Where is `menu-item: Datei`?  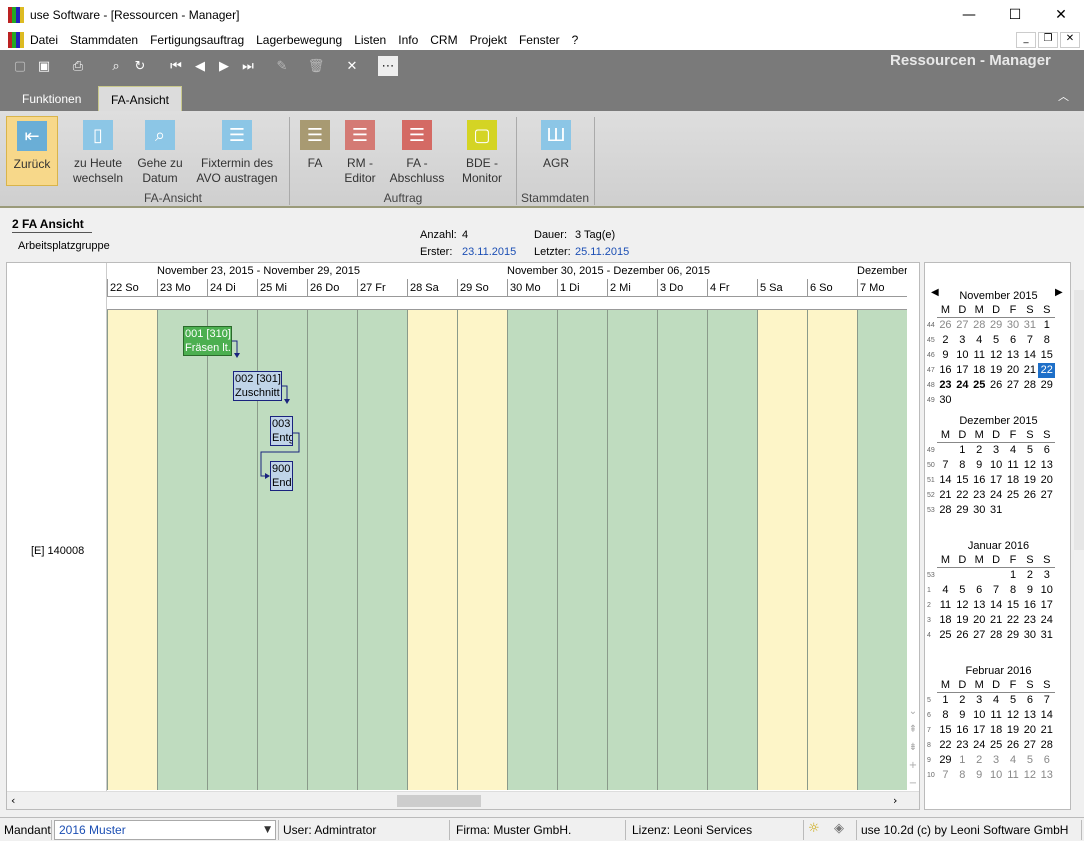
menu-item: Datei is located at coordinates (44, 40).